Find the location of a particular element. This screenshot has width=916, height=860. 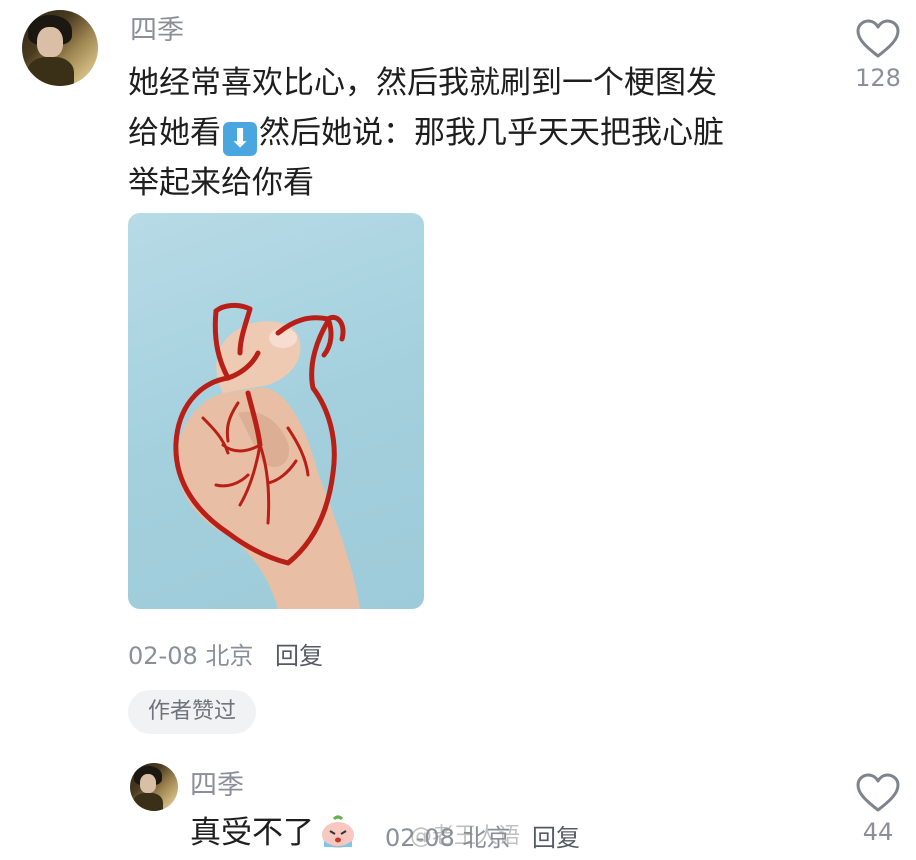

reply-avatar is located at coordinates (154, 787).